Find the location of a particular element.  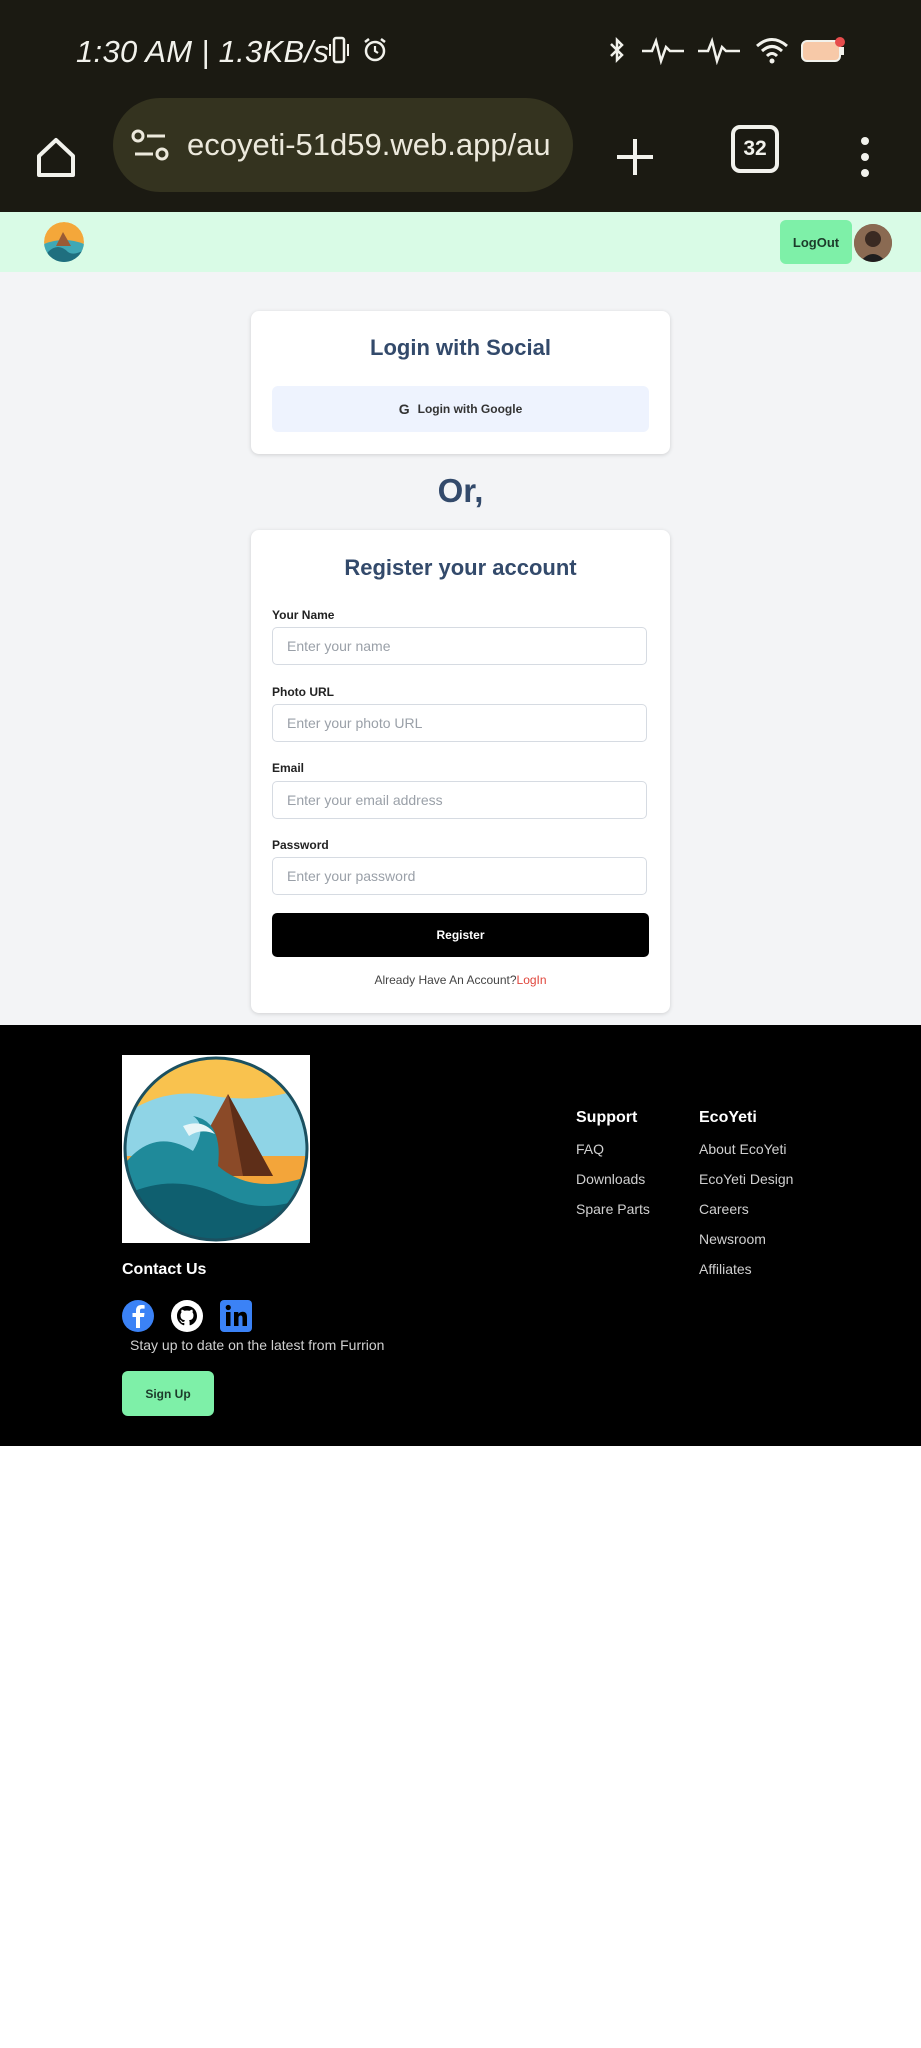

signal-activity-icon is located at coordinates (663, 50).